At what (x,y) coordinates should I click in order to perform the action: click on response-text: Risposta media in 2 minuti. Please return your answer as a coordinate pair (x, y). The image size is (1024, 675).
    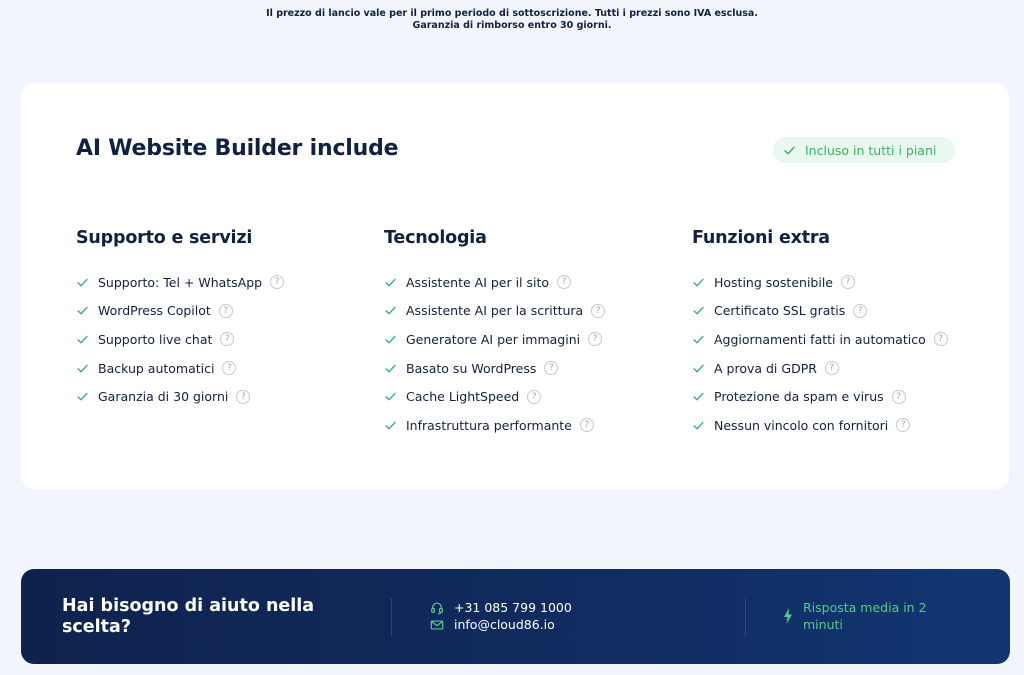
    Looking at the image, I should click on (865, 616).